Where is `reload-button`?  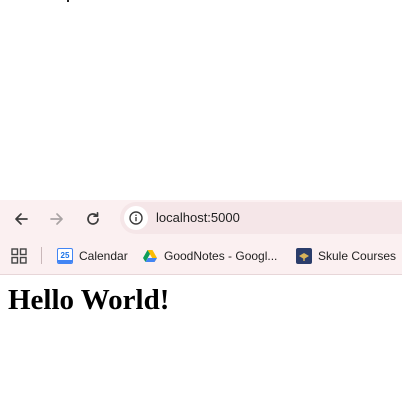
reload-button is located at coordinates (93, 219).